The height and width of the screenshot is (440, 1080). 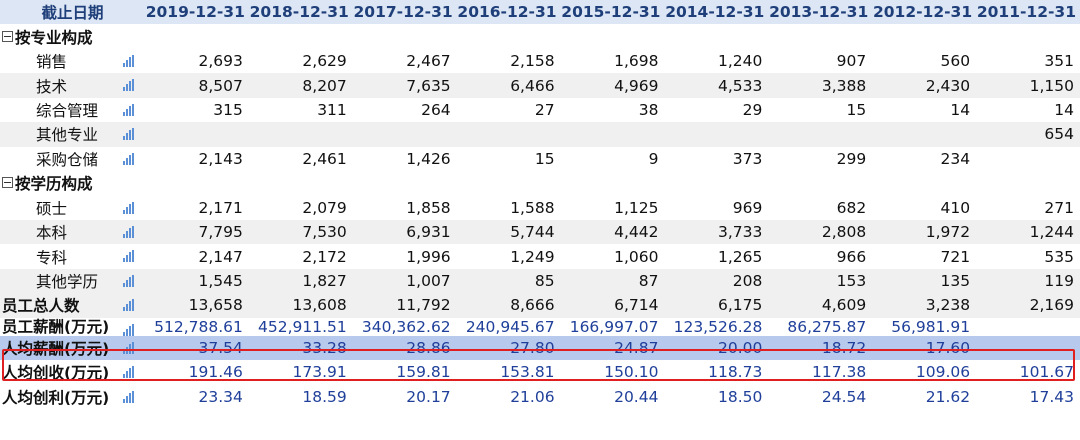 I want to click on value-cell: 560, so click(x=924, y=61).